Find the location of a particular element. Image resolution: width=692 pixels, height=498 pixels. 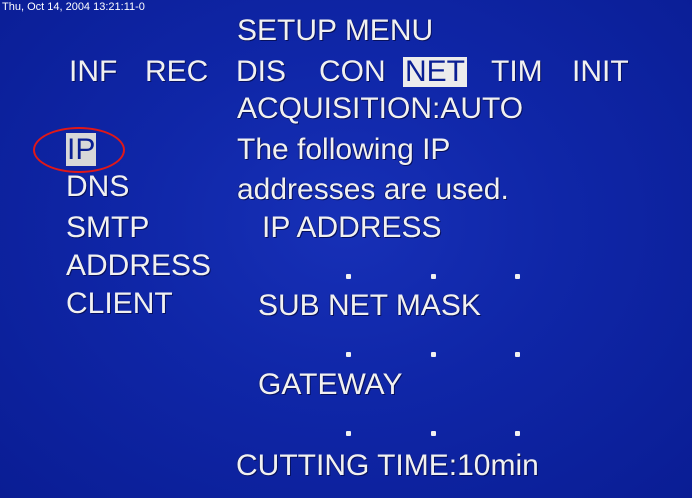

gateway-label: GATEWAY is located at coordinates (330, 384).